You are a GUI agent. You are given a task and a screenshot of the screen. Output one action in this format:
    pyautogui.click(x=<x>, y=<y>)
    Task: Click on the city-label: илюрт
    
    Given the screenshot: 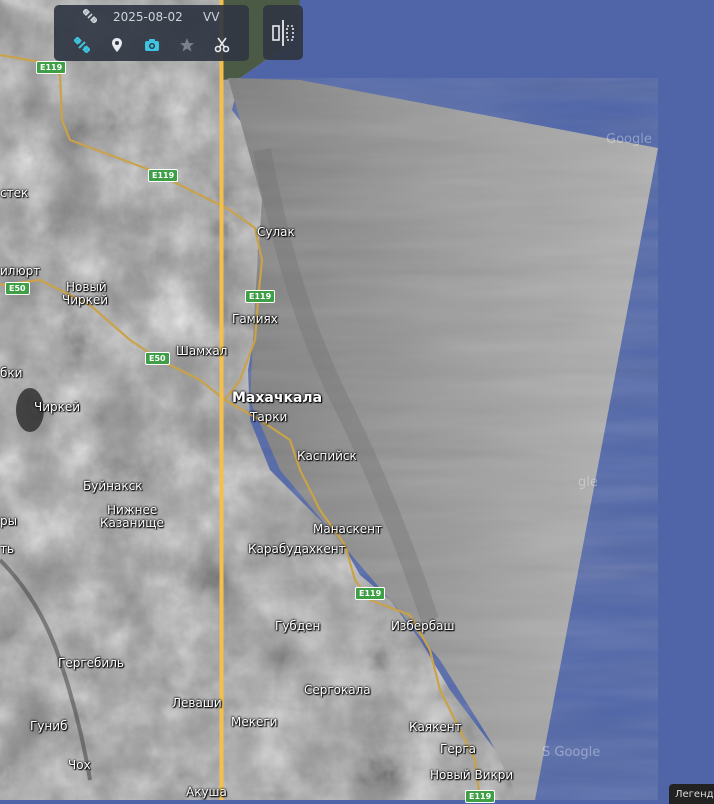 What is the action you would take?
    pyautogui.click(x=20, y=271)
    